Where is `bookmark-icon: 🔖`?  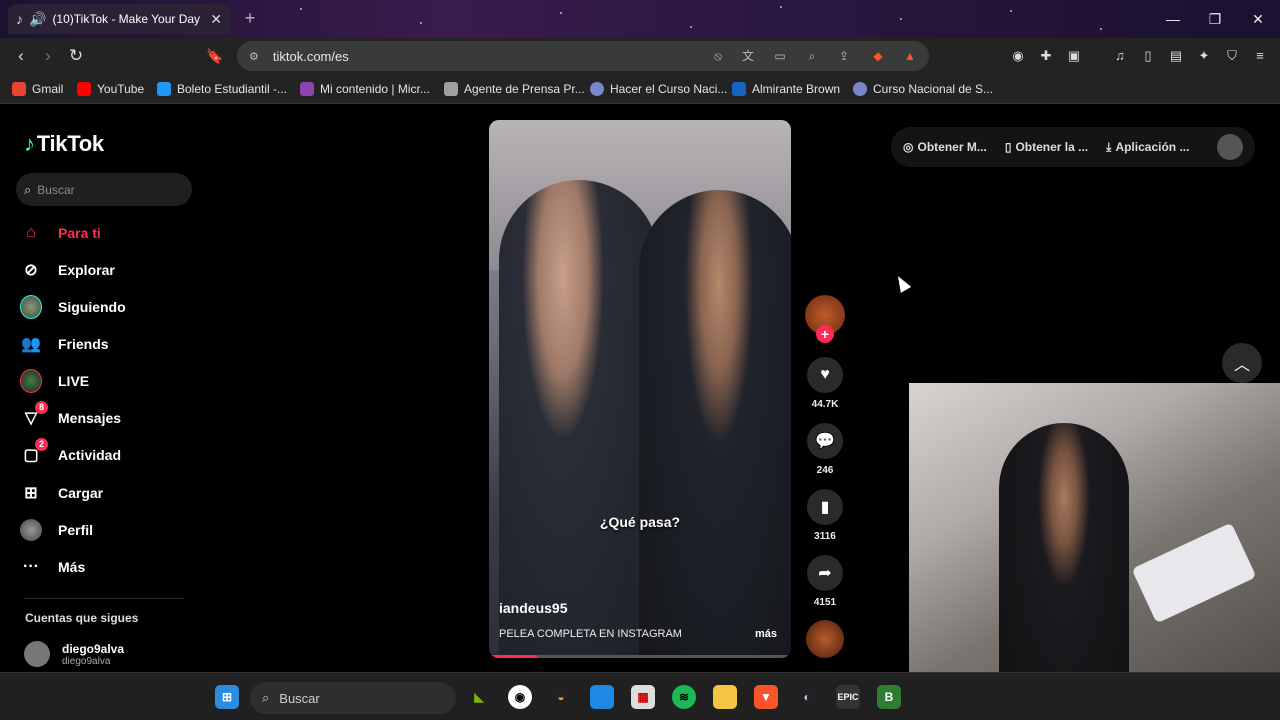 bookmark-icon: 🔖 is located at coordinates (215, 56).